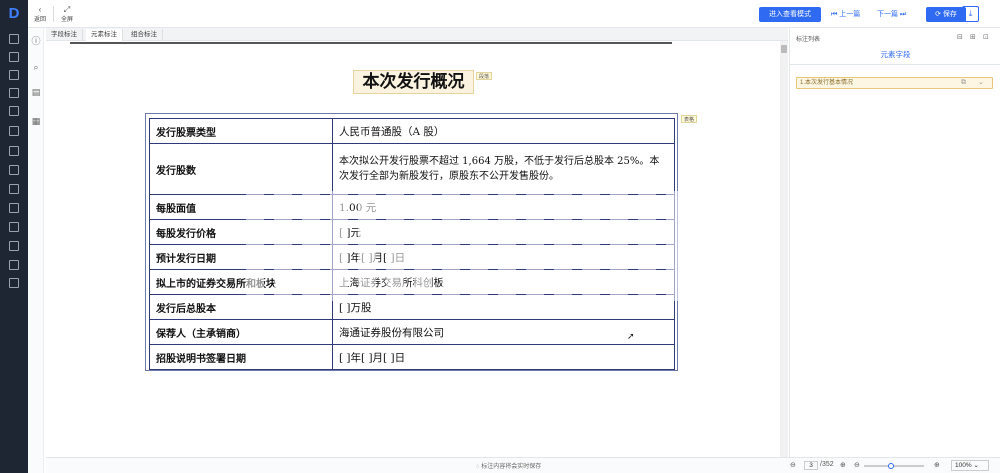 Image resolution: width=1000 pixels, height=473 pixels. I want to click on tab-combination: 组合标注, so click(144, 35).